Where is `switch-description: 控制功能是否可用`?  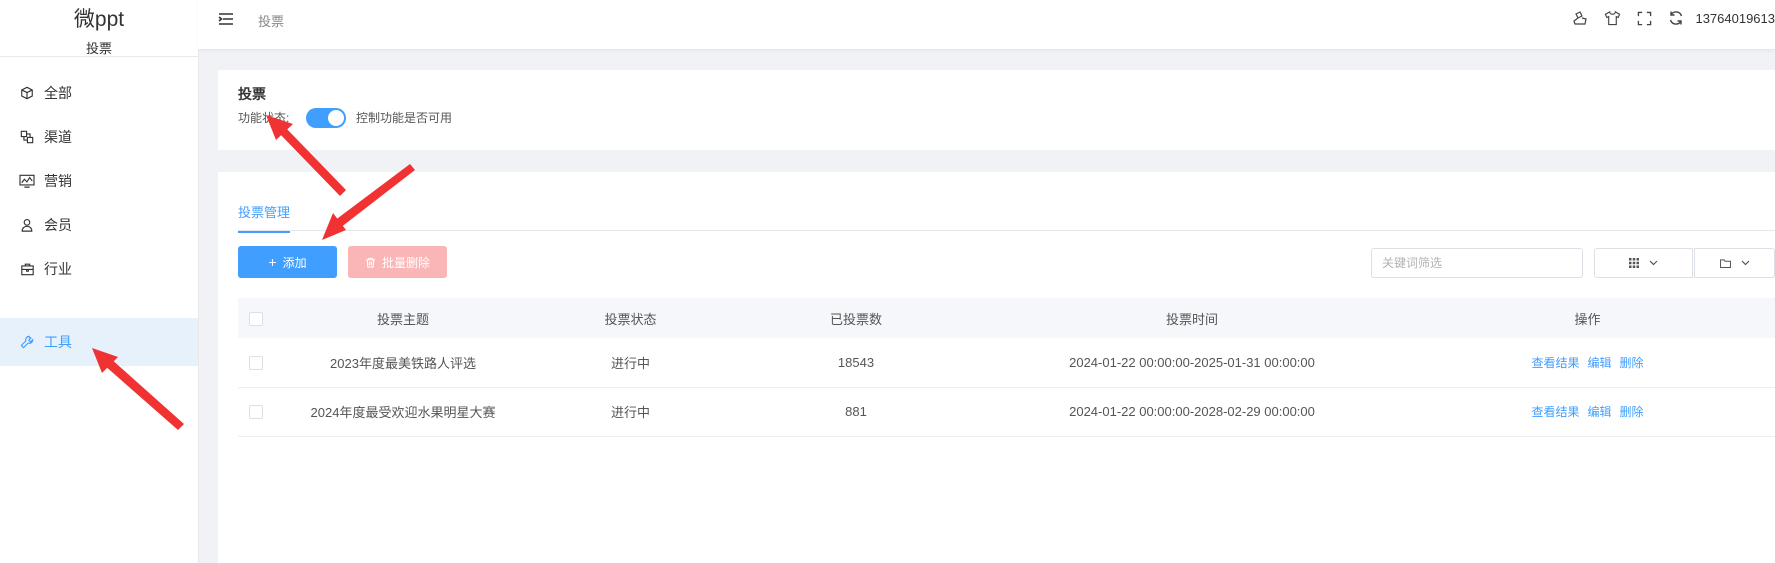
switch-description: 控制功能是否可用 is located at coordinates (404, 118).